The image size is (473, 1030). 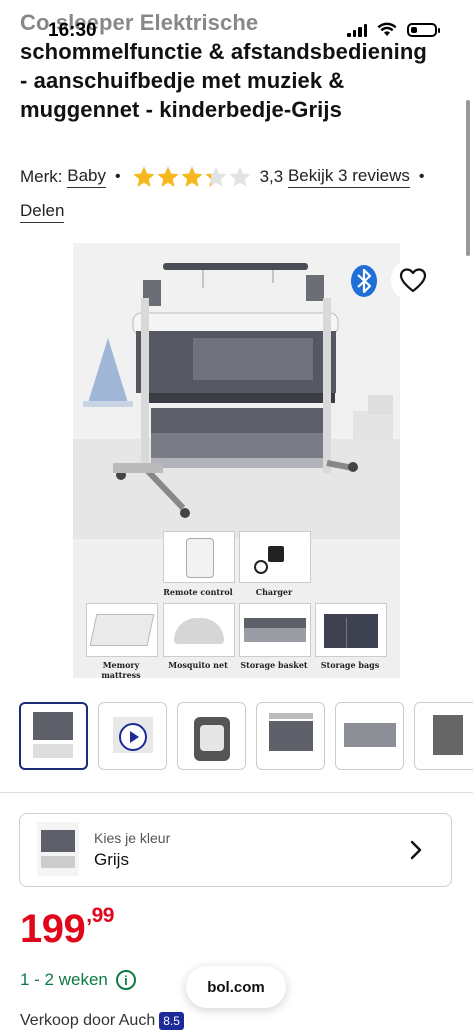 I want to click on accessory-label: Charger, so click(x=274, y=592).